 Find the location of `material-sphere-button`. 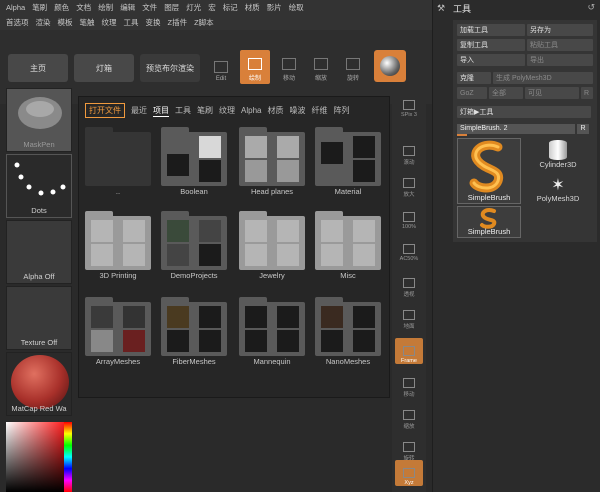

material-sphere-button is located at coordinates (390, 66).